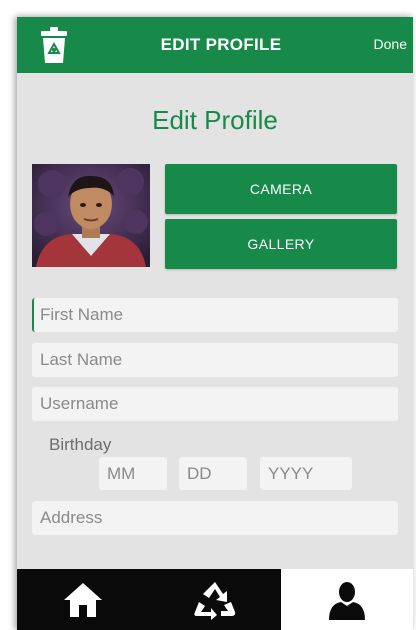  Describe the element at coordinates (390, 44) in the screenshot. I see `done-button: Done` at that location.